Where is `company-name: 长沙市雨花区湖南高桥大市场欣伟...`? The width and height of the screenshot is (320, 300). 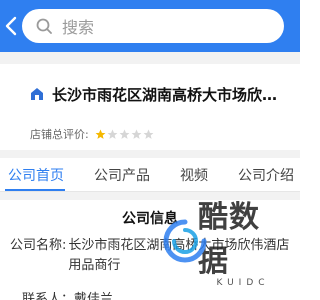
company-name: 长沙市雨花区湖南高桥大市场欣伟... is located at coordinates (167, 94).